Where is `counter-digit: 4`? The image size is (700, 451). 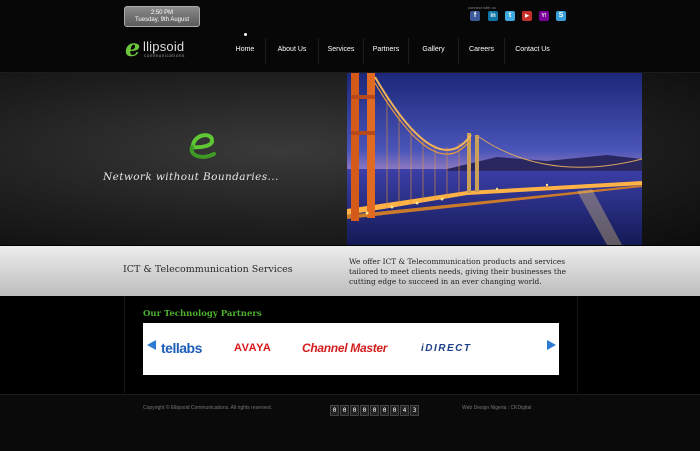 counter-digit: 4 is located at coordinates (404, 410).